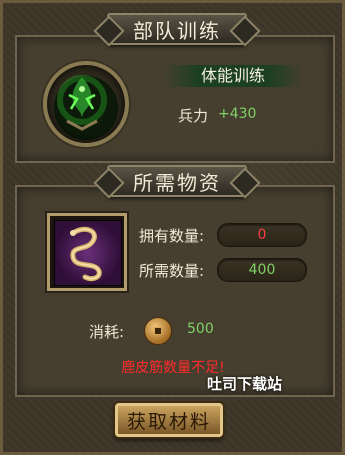  I want to click on owned-quantity-label: 拥有数量:, so click(172, 236).